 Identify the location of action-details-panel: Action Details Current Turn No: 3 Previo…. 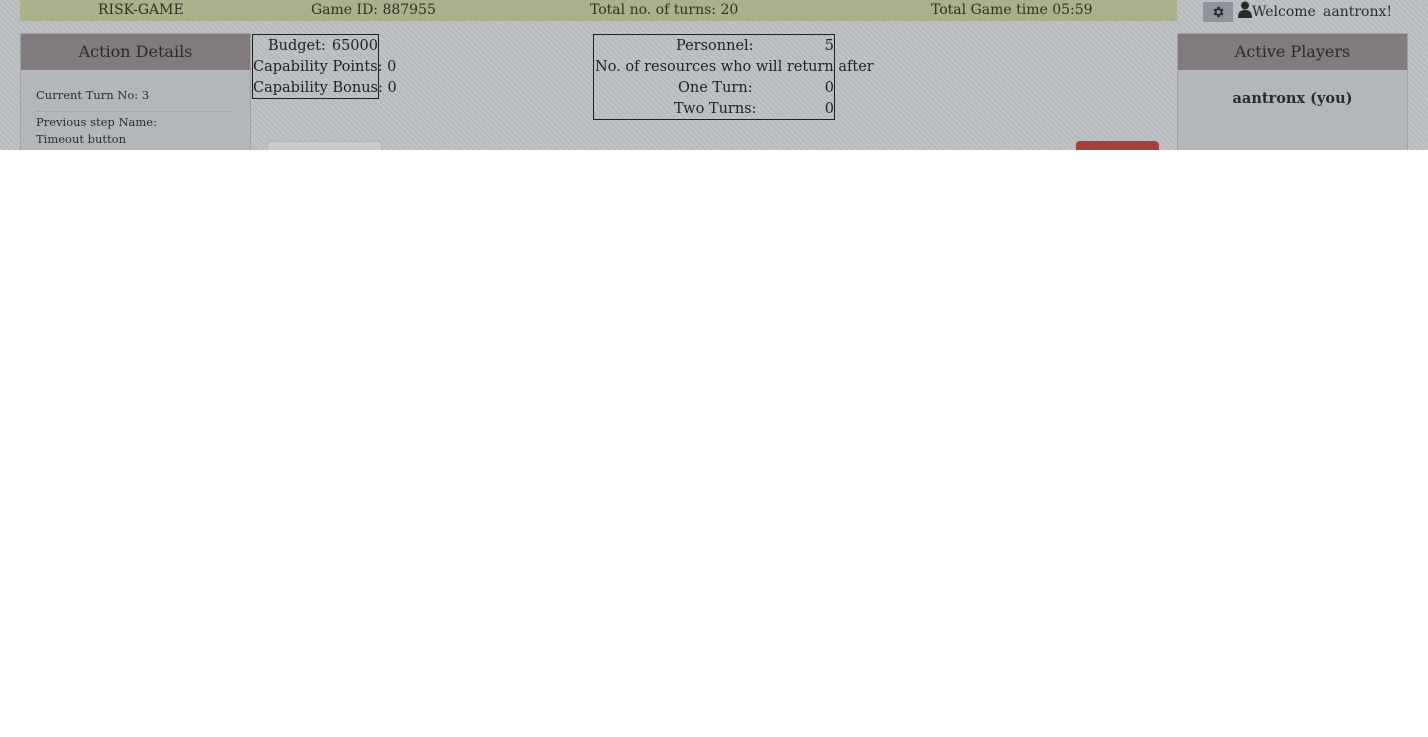
(135, 91).